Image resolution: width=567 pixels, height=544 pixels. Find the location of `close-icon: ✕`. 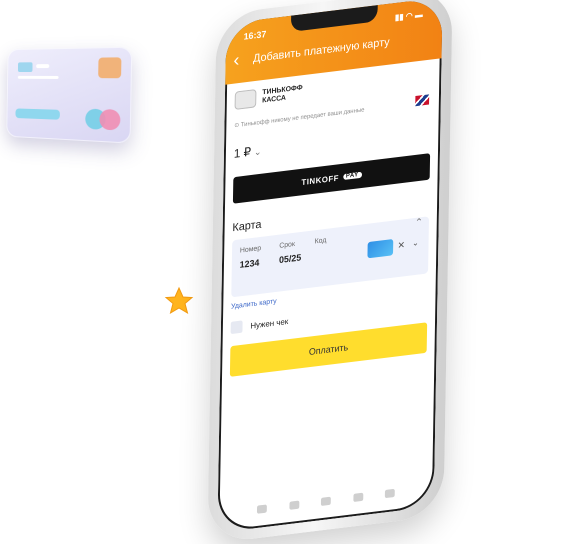

close-icon: ✕ is located at coordinates (401, 246).